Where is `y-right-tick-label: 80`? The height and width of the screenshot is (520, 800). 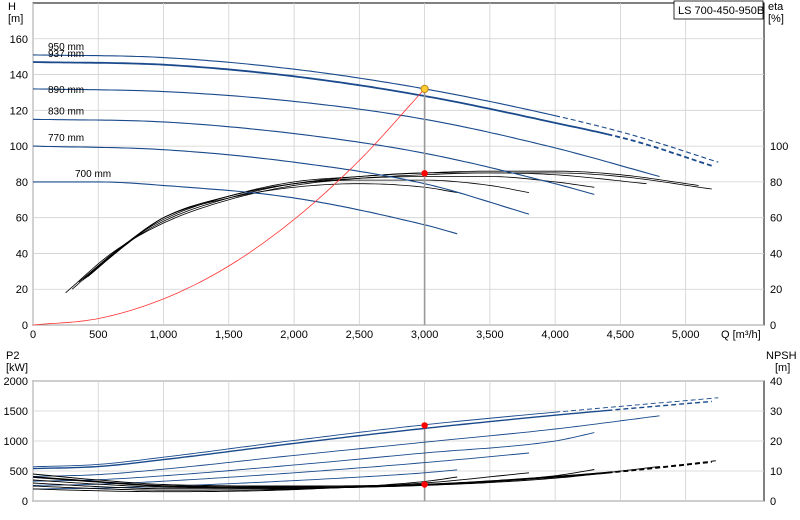 y-right-tick-label: 80 is located at coordinates (776, 183).